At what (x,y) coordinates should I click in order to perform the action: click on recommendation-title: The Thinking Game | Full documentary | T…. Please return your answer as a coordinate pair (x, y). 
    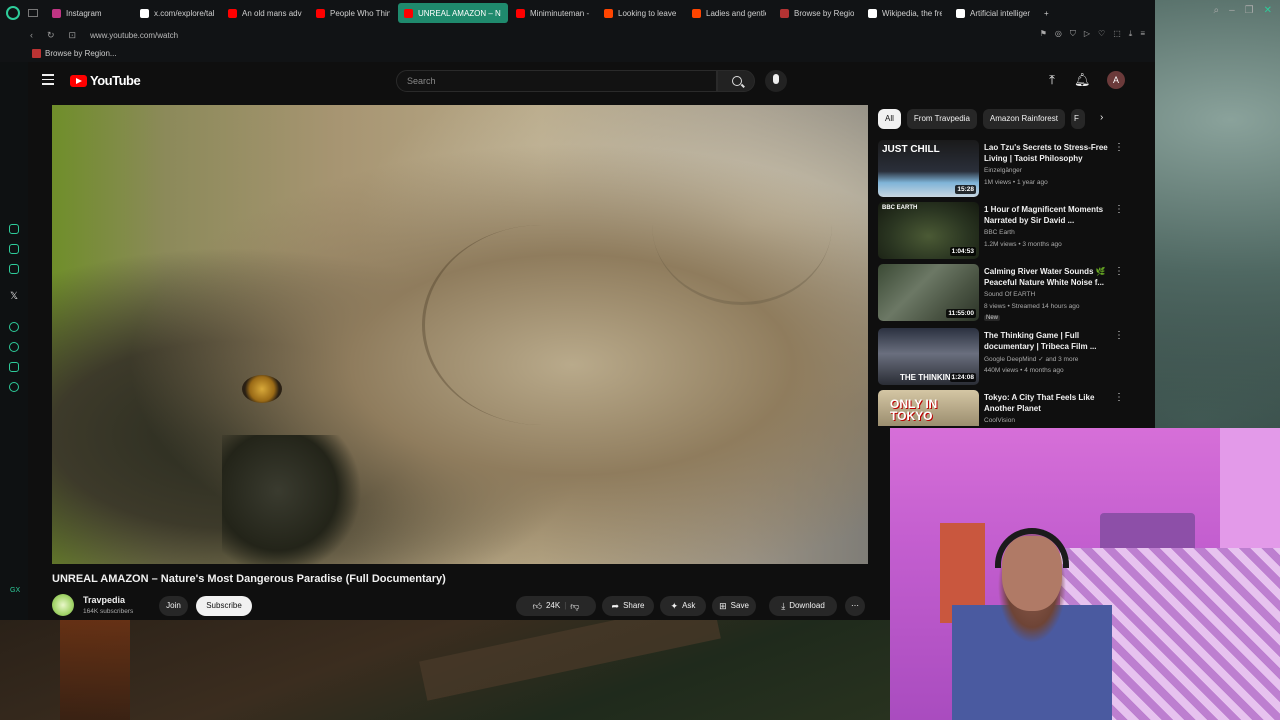
    Looking at the image, I should click on (1046, 341).